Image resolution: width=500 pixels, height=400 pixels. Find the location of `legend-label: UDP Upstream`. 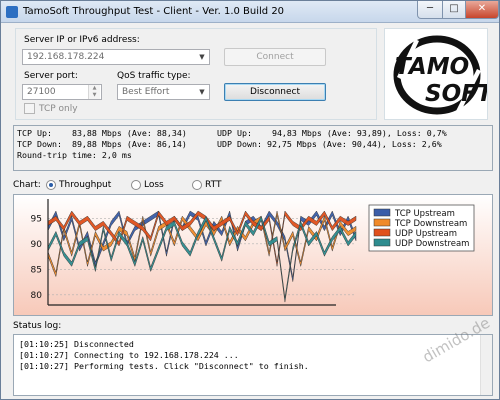

legend-label: UDP Upstream is located at coordinates (426, 234).